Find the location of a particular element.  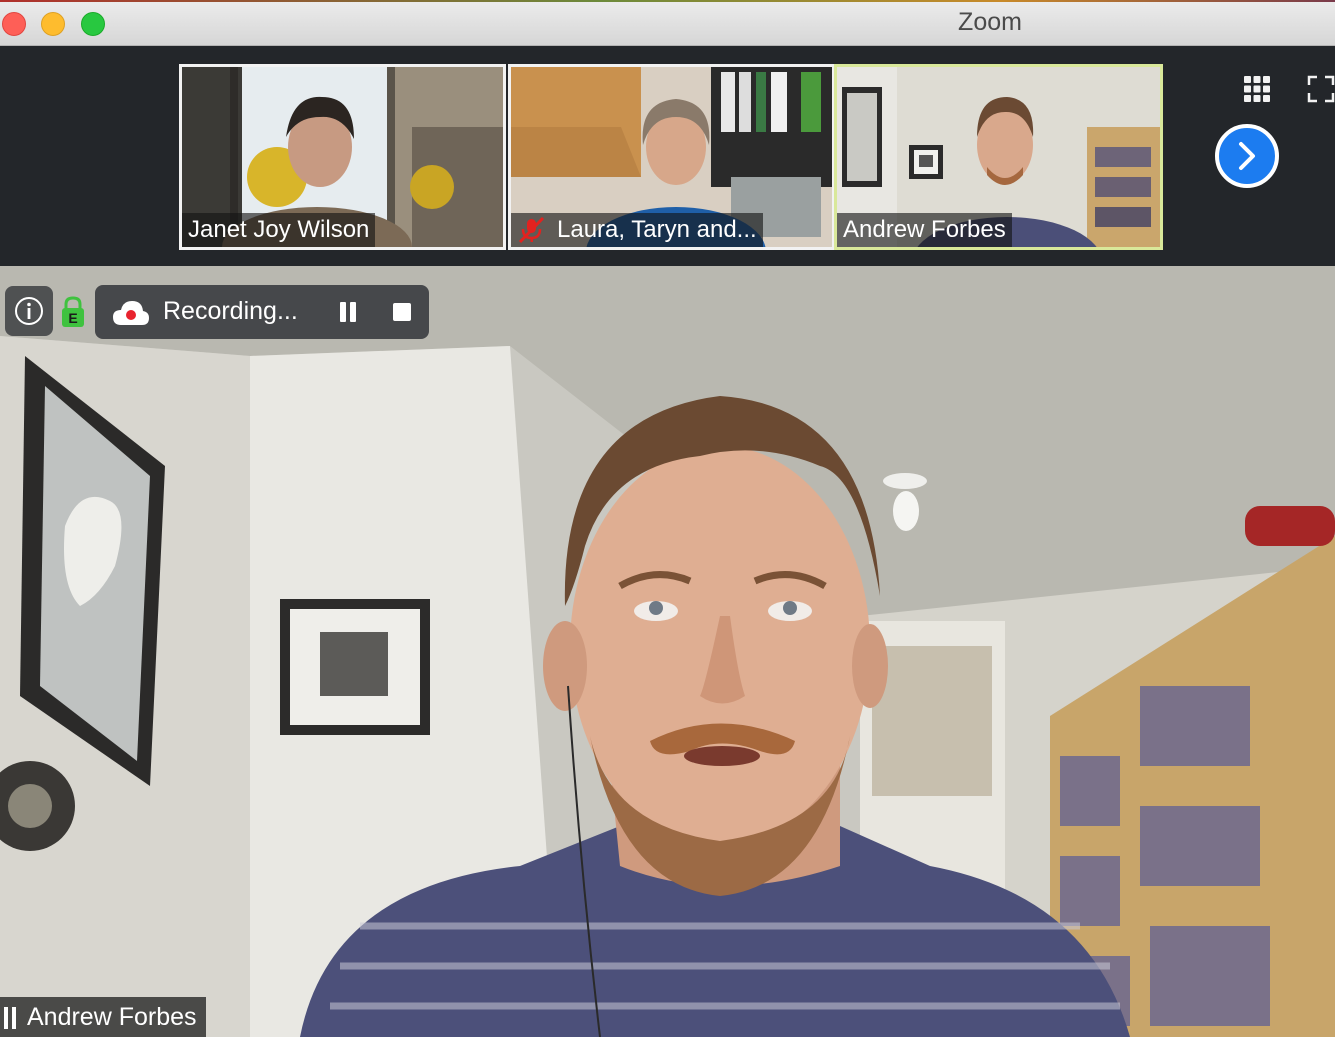

participant-tile-janet: Janet Joy Wilson is located at coordinates (342, 157).